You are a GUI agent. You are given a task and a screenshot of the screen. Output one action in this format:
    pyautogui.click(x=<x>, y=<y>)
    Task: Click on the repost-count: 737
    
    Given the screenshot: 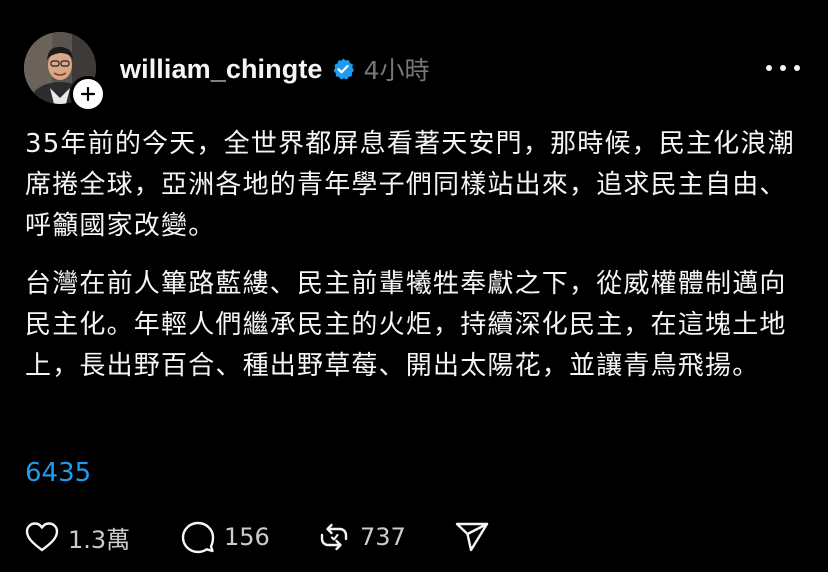 What is the action you would take?
    pyautogui.click(x=383, y=537)
    